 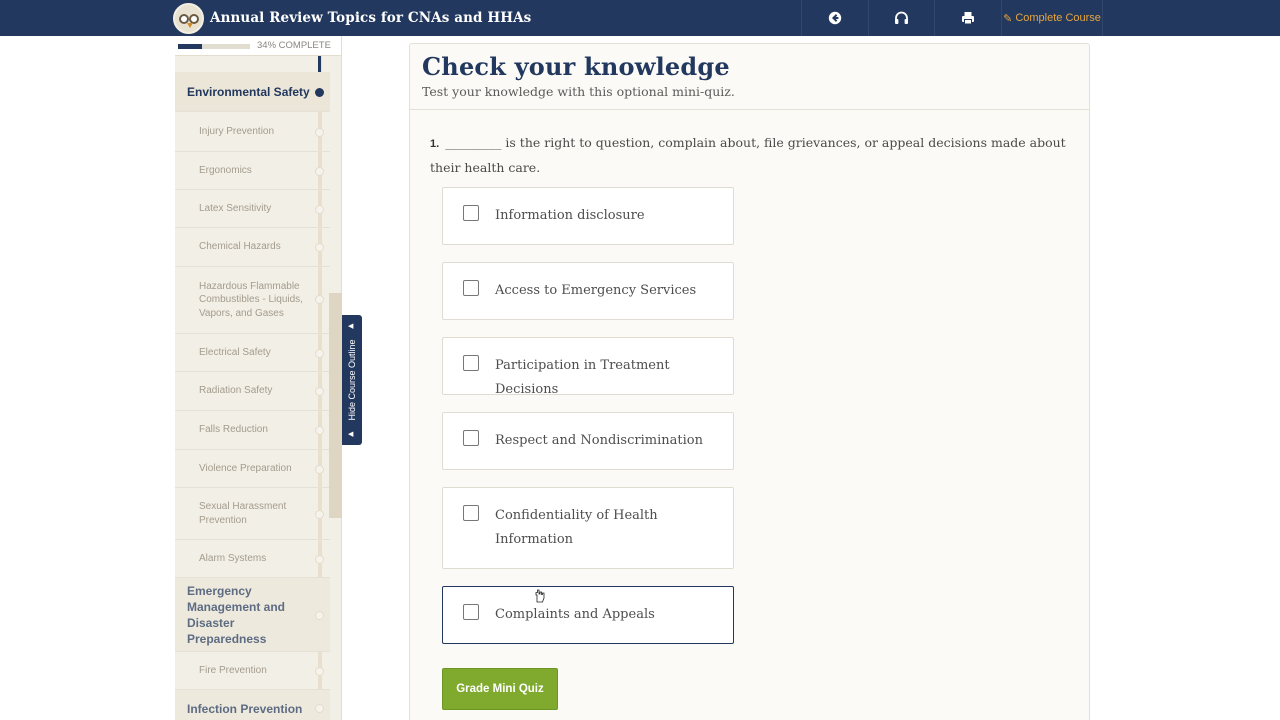 I want to click on page-title: Check your knowledge, so click(x=576, y=66).